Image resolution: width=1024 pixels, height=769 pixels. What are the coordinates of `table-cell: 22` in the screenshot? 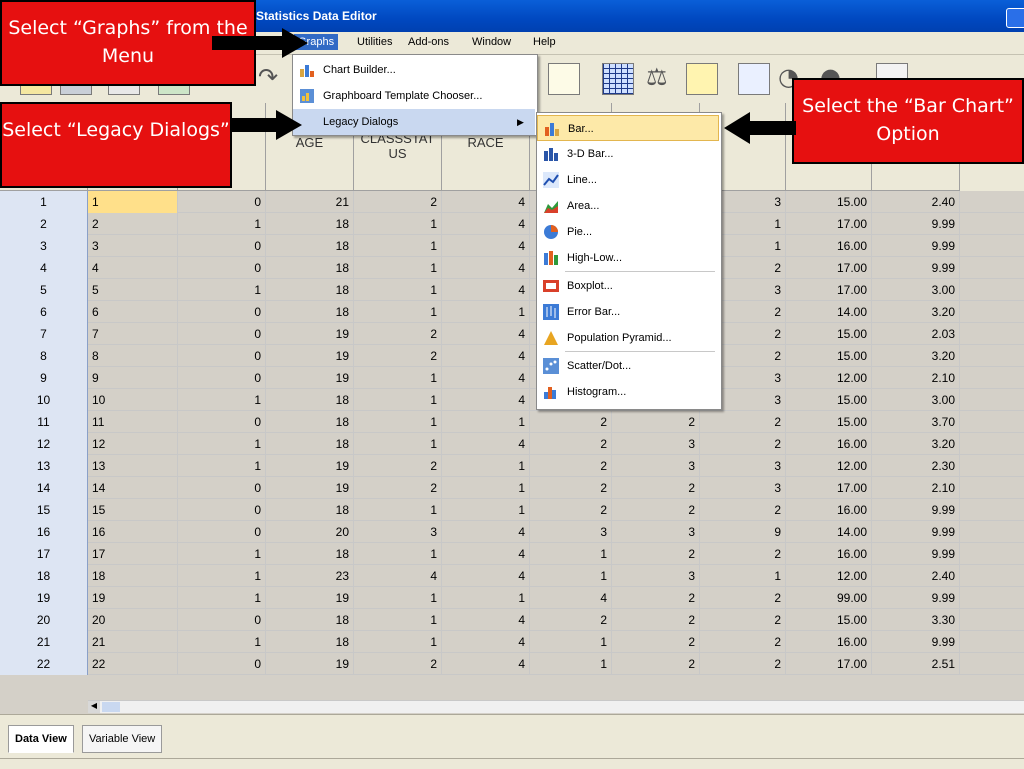 It's located at (133, 664).